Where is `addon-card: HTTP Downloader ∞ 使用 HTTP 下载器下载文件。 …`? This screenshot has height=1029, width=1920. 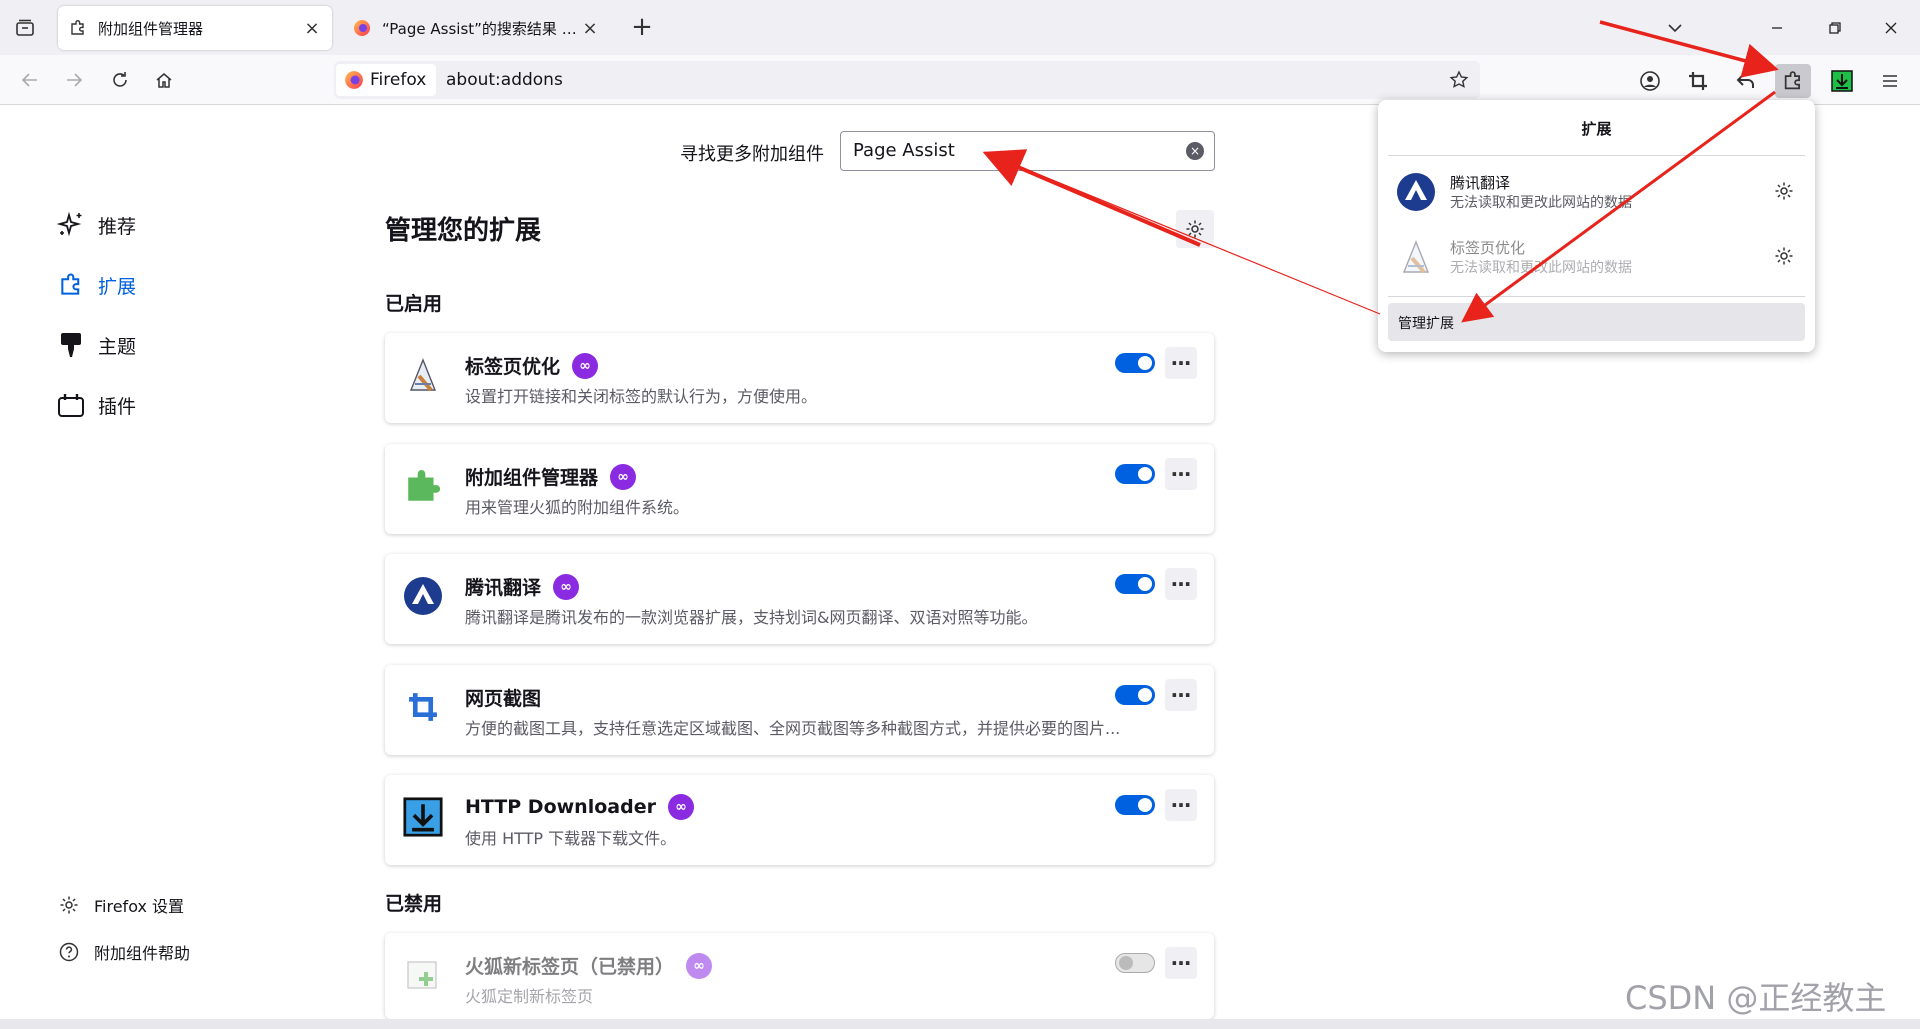
addon-card: HTTP Downloader ∞ 使用 HTTP 下载器下载文件。 … is located at coordinates (799, 820).